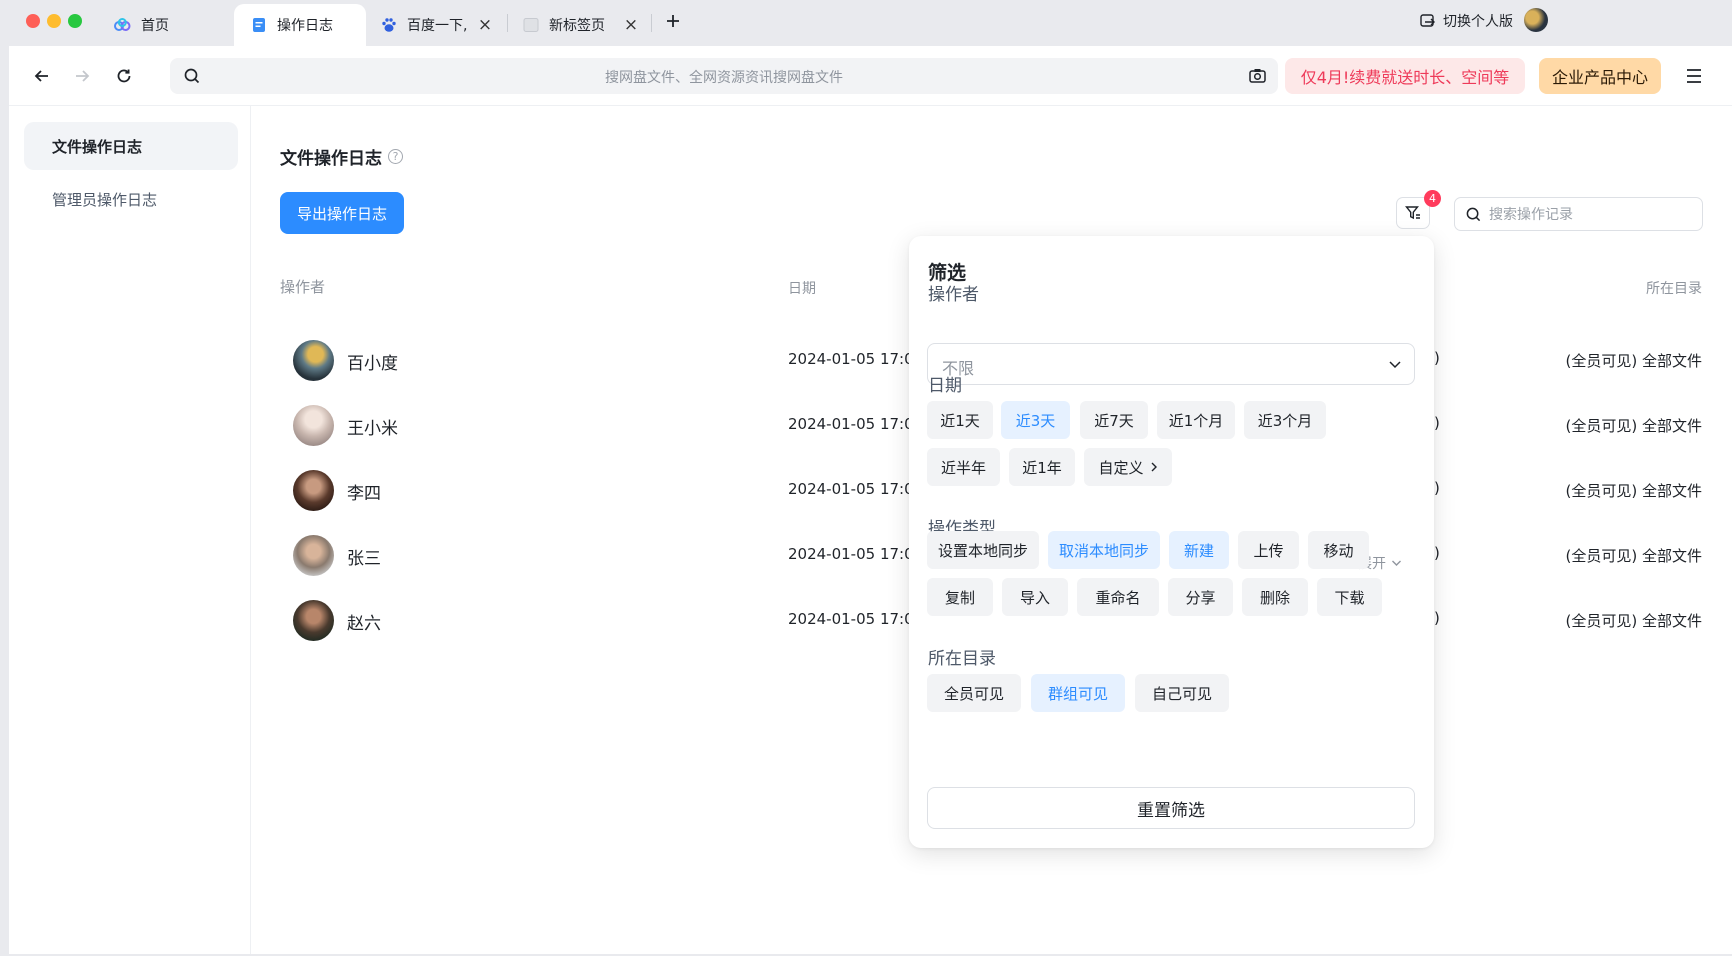 This screenshot has height=956, width=1732. I want to click on browser-tab-bar: 首页 操作日志 百度一下, × 新标签页 × 切换个人版, so click(866, 23).